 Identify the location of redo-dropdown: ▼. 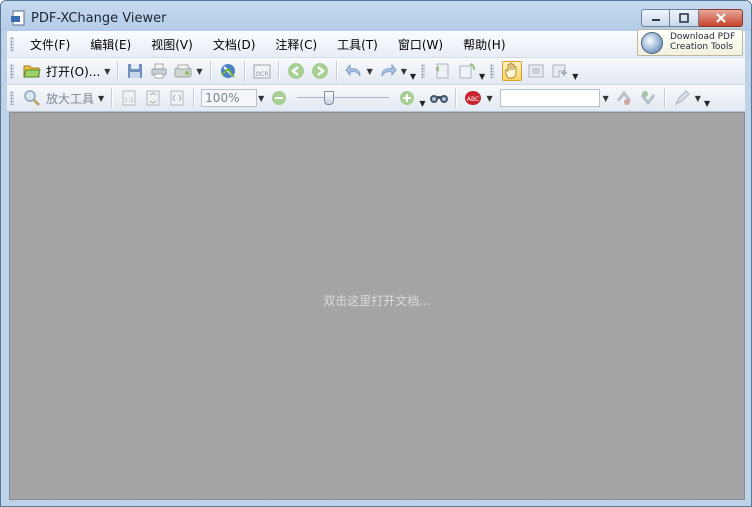
(404, 71).